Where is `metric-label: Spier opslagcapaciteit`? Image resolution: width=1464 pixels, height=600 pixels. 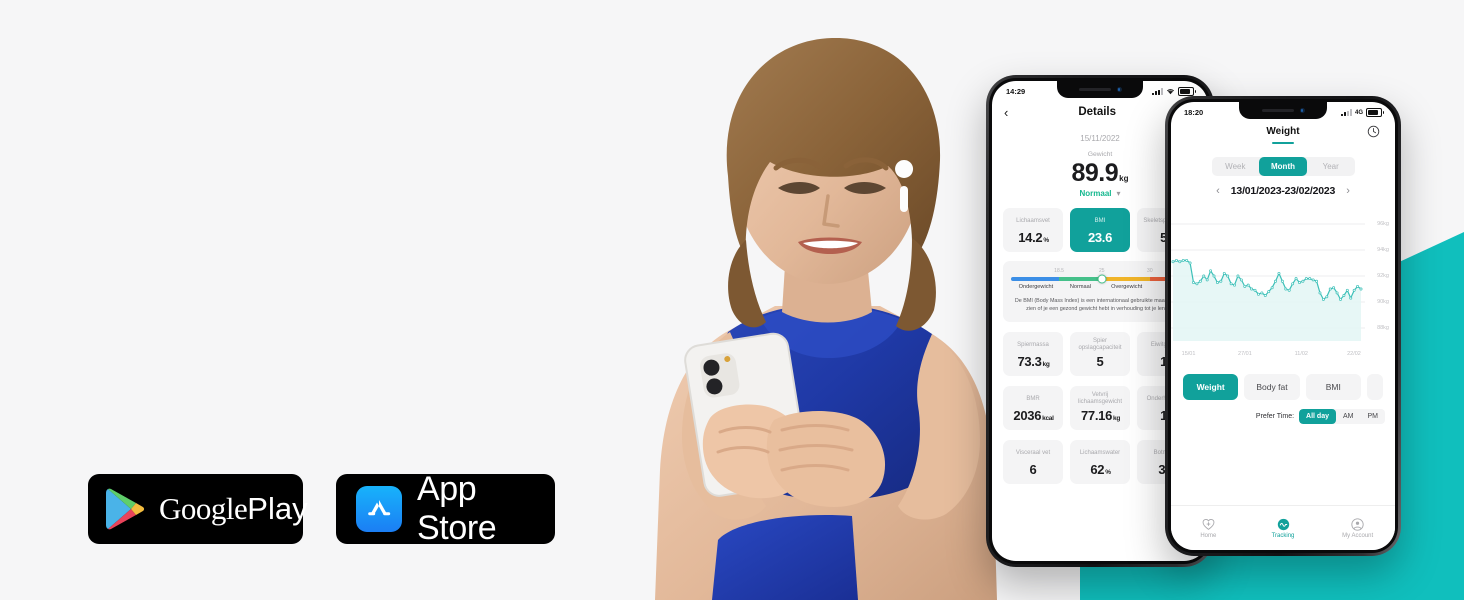
metric-label: Spier opslagcapaciteit is located at coordinates (1100, 344).